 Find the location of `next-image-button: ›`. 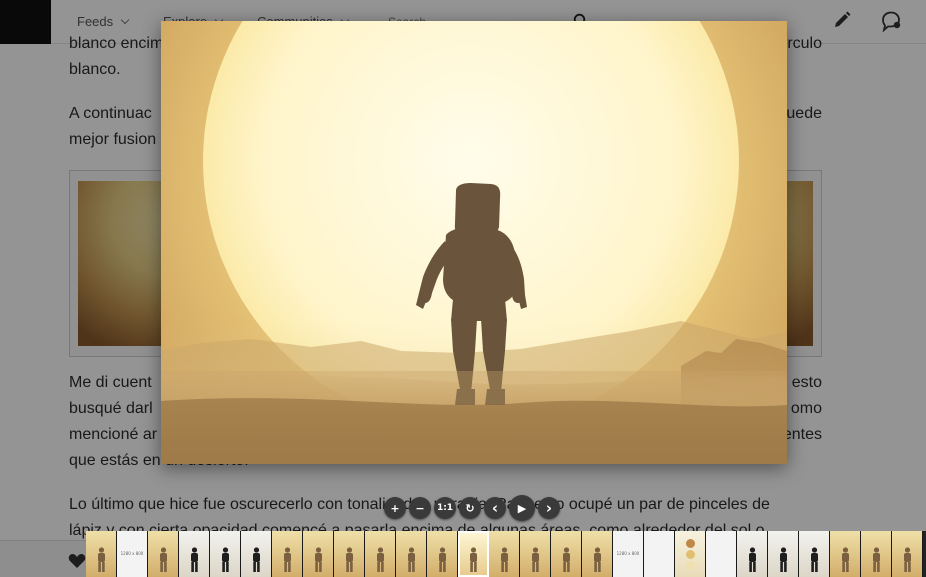

next-image-button: › is located at coordinates (549, 508).